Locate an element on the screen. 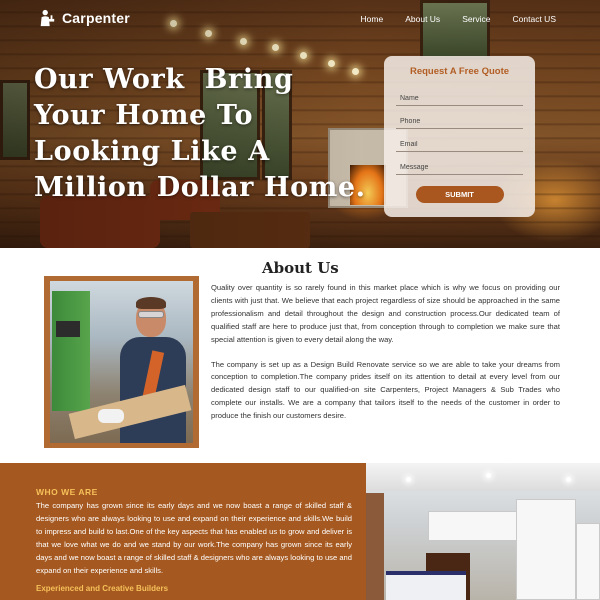 The height and width of the screenshot is (600, 600). who-we-are-subtitle: Experienced and Creative Builders is located at coordinates (102, 589).